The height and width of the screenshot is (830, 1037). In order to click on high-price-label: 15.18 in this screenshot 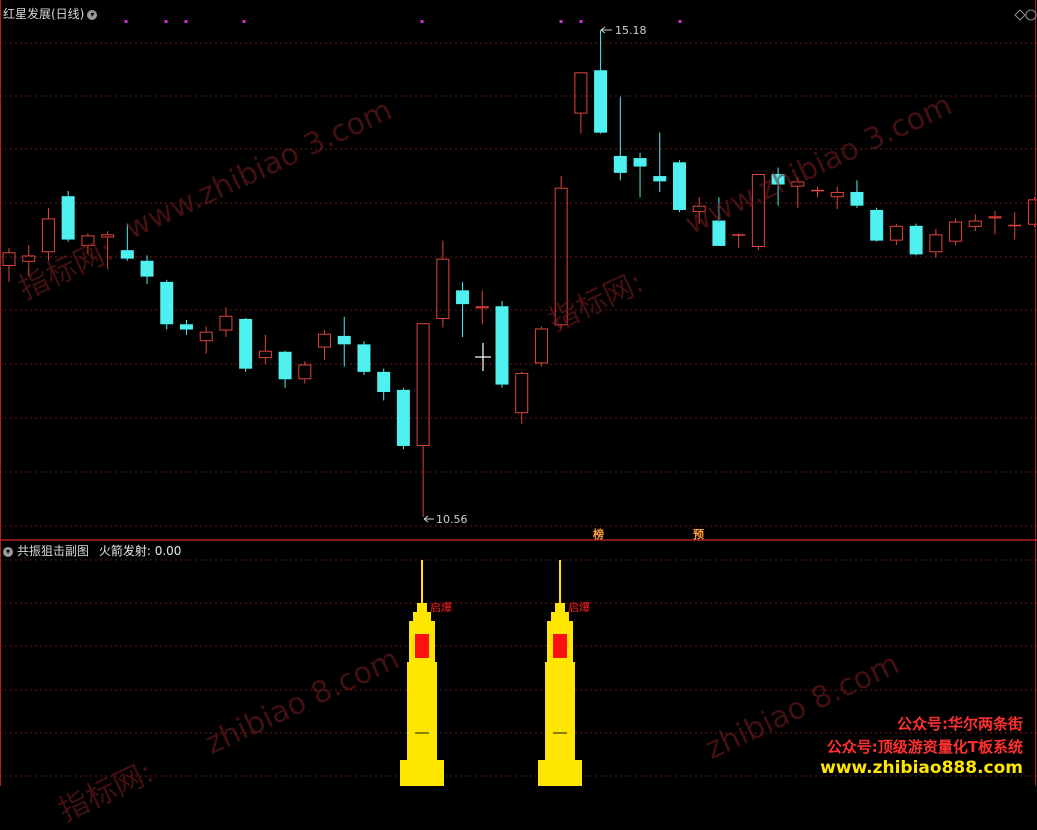, I will do `click(631, 30)`.